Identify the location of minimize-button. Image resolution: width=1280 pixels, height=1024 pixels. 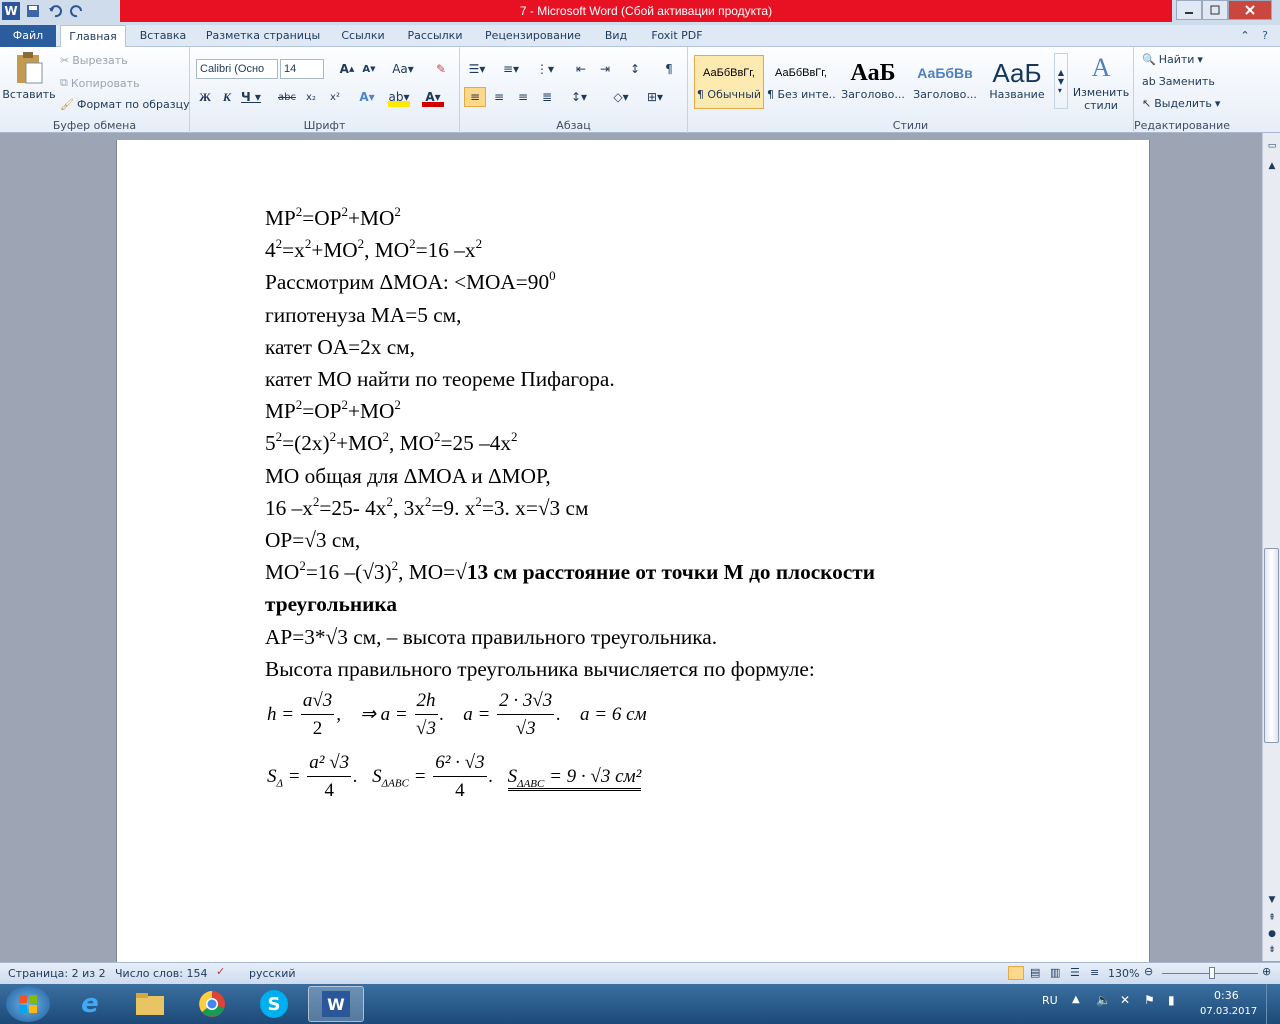
(1189, 10).